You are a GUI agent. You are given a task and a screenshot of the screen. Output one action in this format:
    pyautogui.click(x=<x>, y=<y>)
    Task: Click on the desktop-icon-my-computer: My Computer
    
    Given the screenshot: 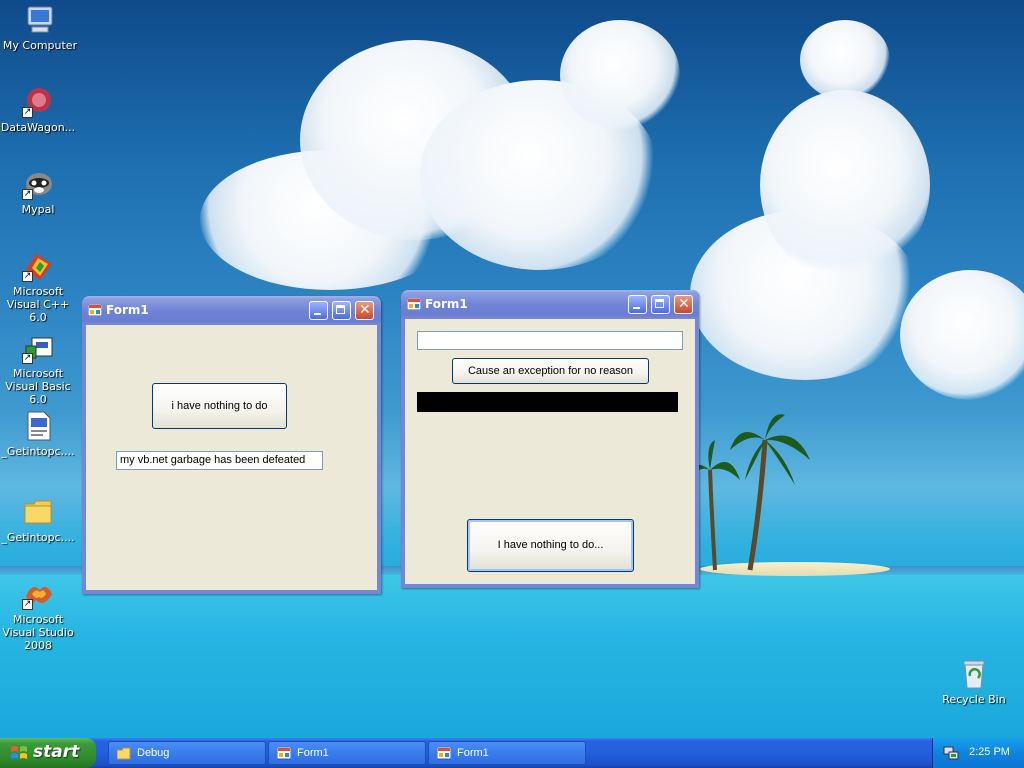 What is the action you would take?
    pyautogui.click(x=40, y=28)
    